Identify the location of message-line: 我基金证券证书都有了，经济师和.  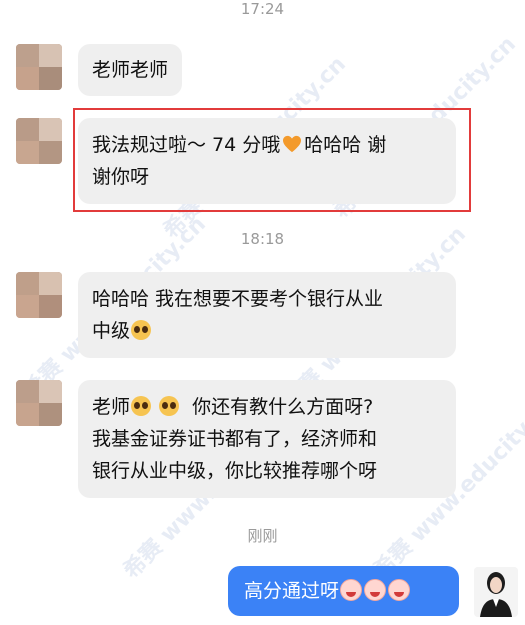
(267, 439).